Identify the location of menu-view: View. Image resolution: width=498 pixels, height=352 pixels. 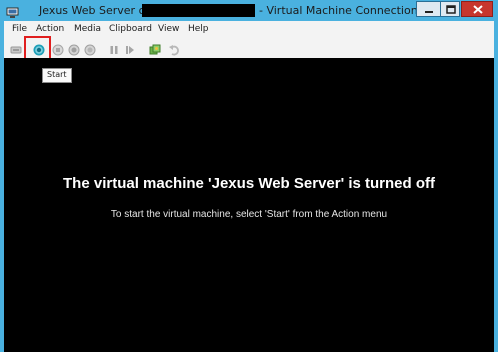
(168, 29).